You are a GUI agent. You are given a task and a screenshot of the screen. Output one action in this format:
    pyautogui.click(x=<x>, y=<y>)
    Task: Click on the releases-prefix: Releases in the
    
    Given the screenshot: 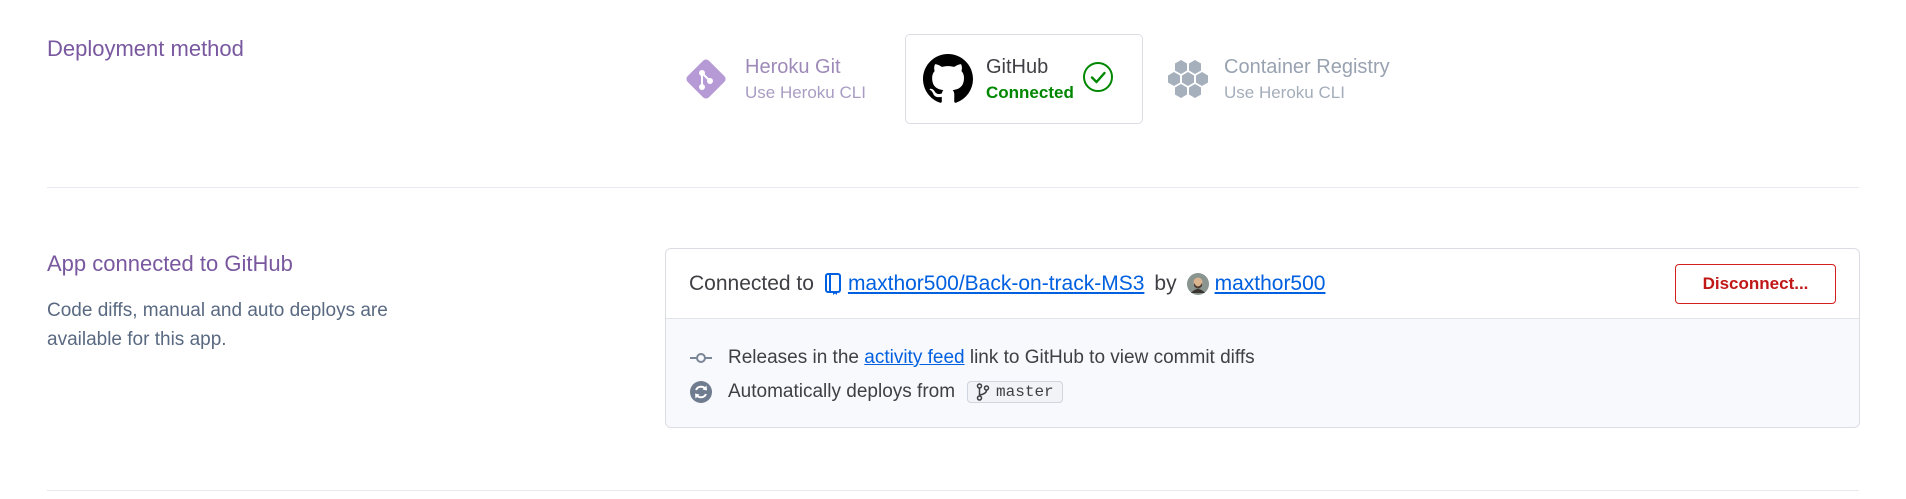 What is the action you would take?
    pyautogui.click(x=793, y=357)
    